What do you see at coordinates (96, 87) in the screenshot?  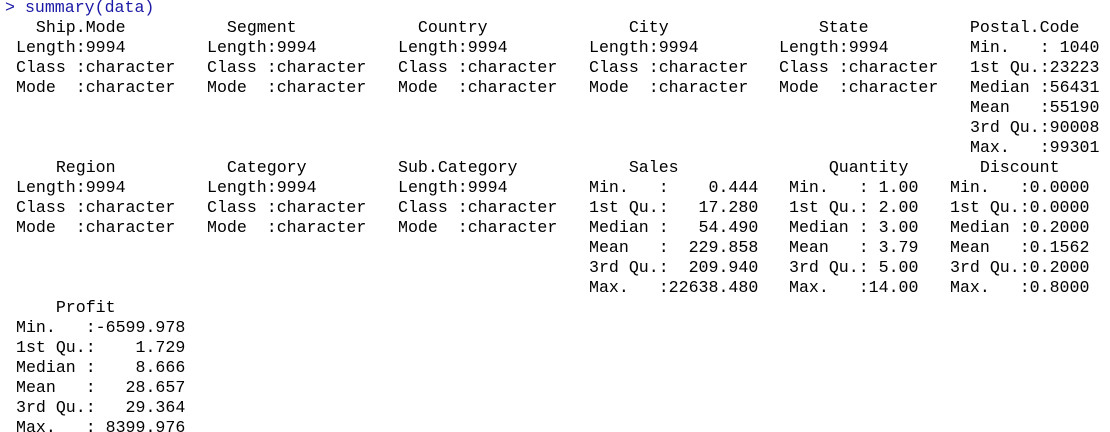 I see `ship-mode-row-3: Mode :character` at bounding box center [96, 87].